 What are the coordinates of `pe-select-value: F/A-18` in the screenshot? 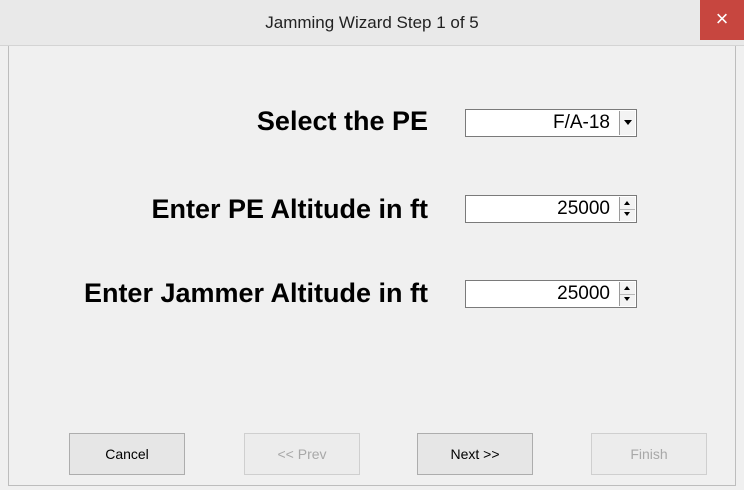 It's located at (581, 122).